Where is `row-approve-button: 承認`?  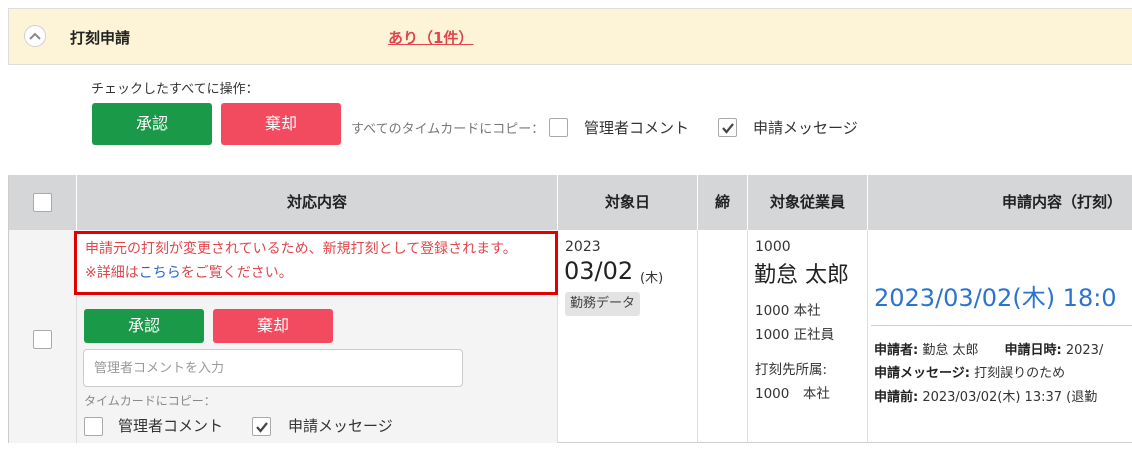
row-approve-button: 承認 is located at coordinates (144, 326).